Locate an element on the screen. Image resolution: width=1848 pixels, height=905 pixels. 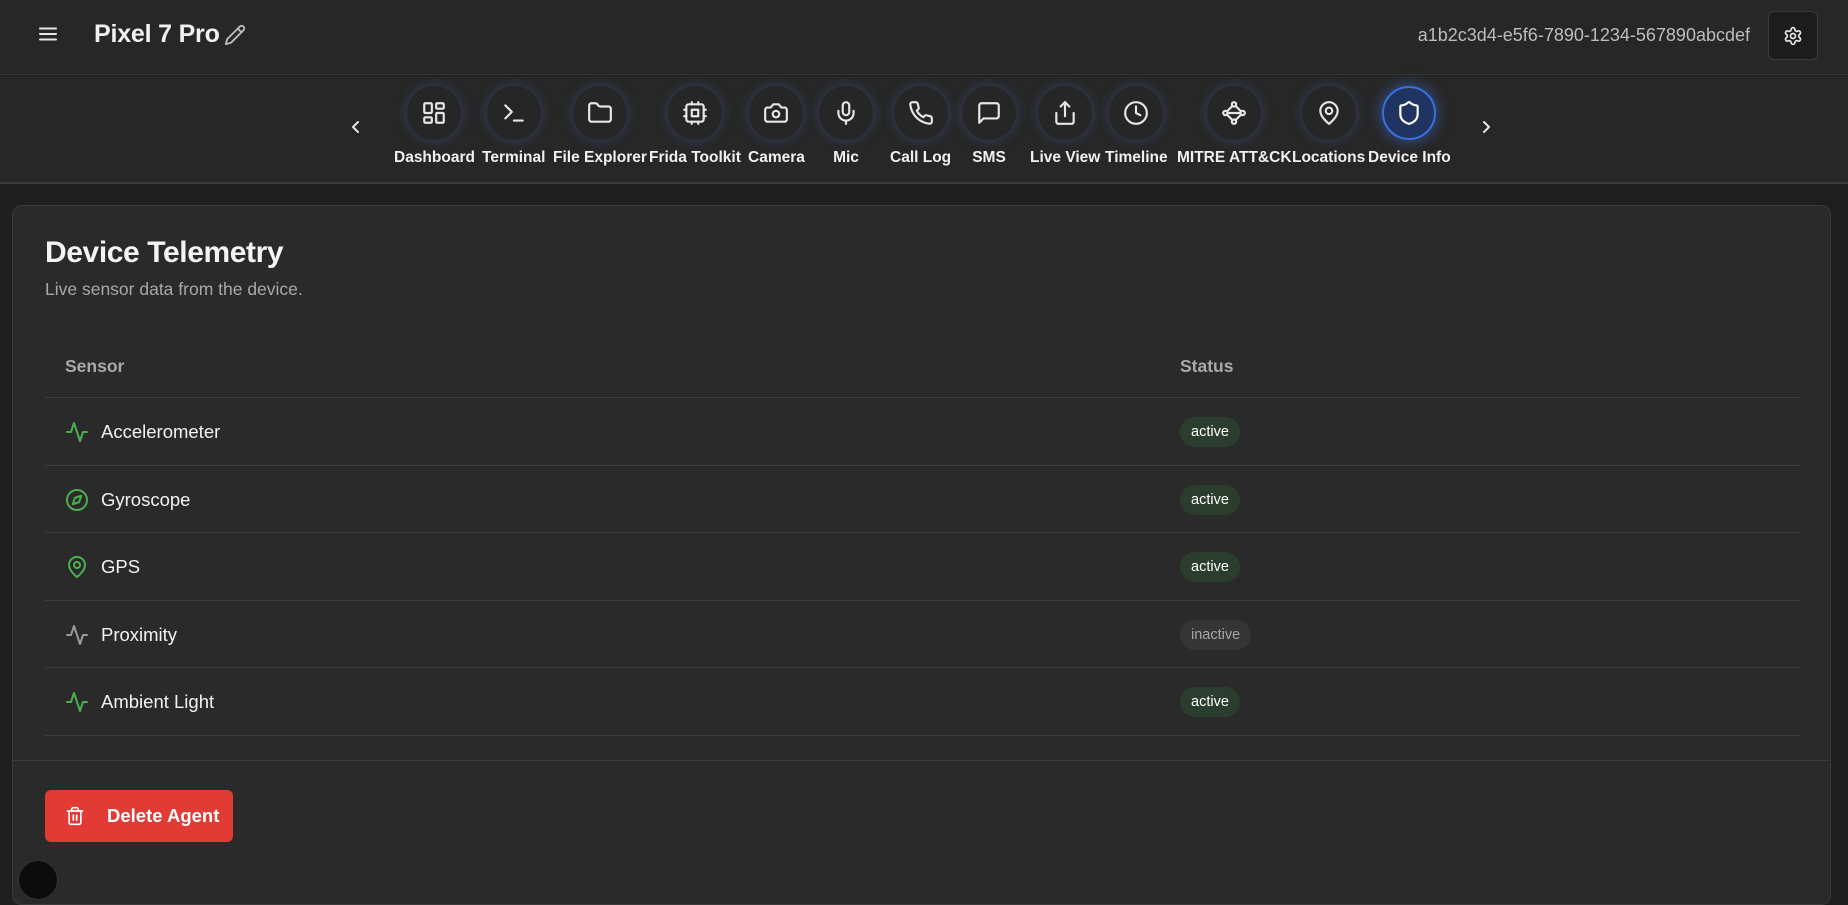
dashboard-icon is located at coordinates (434, 113).